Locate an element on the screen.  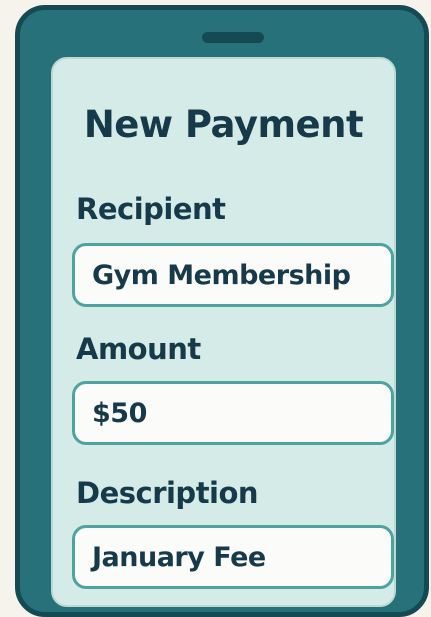
speaker-slot is located at coordinates (233, 37).